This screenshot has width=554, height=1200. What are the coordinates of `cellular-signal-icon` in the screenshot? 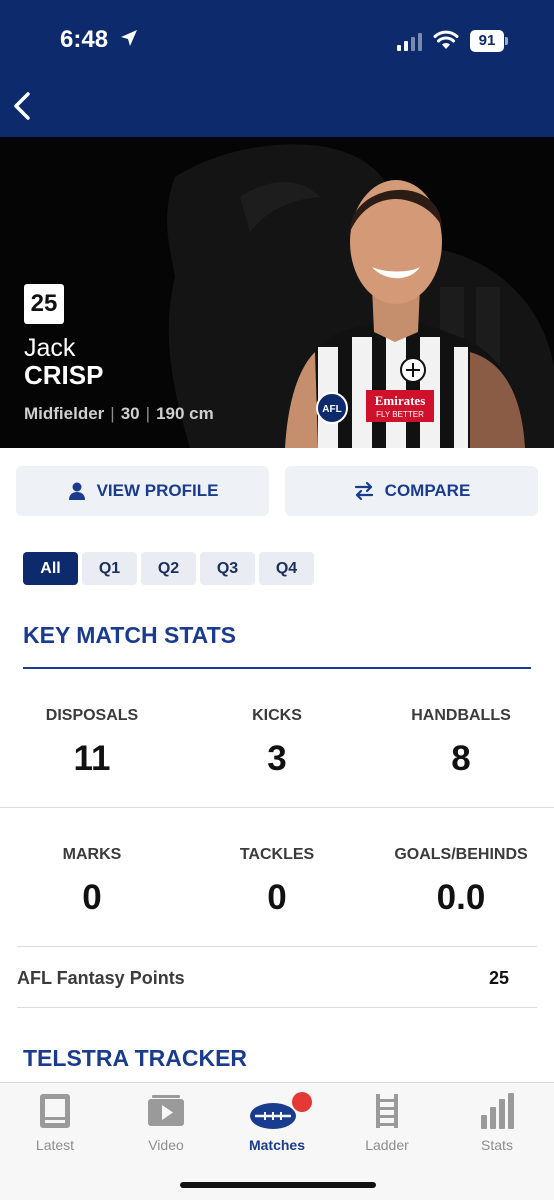 It's located at (409, 42).